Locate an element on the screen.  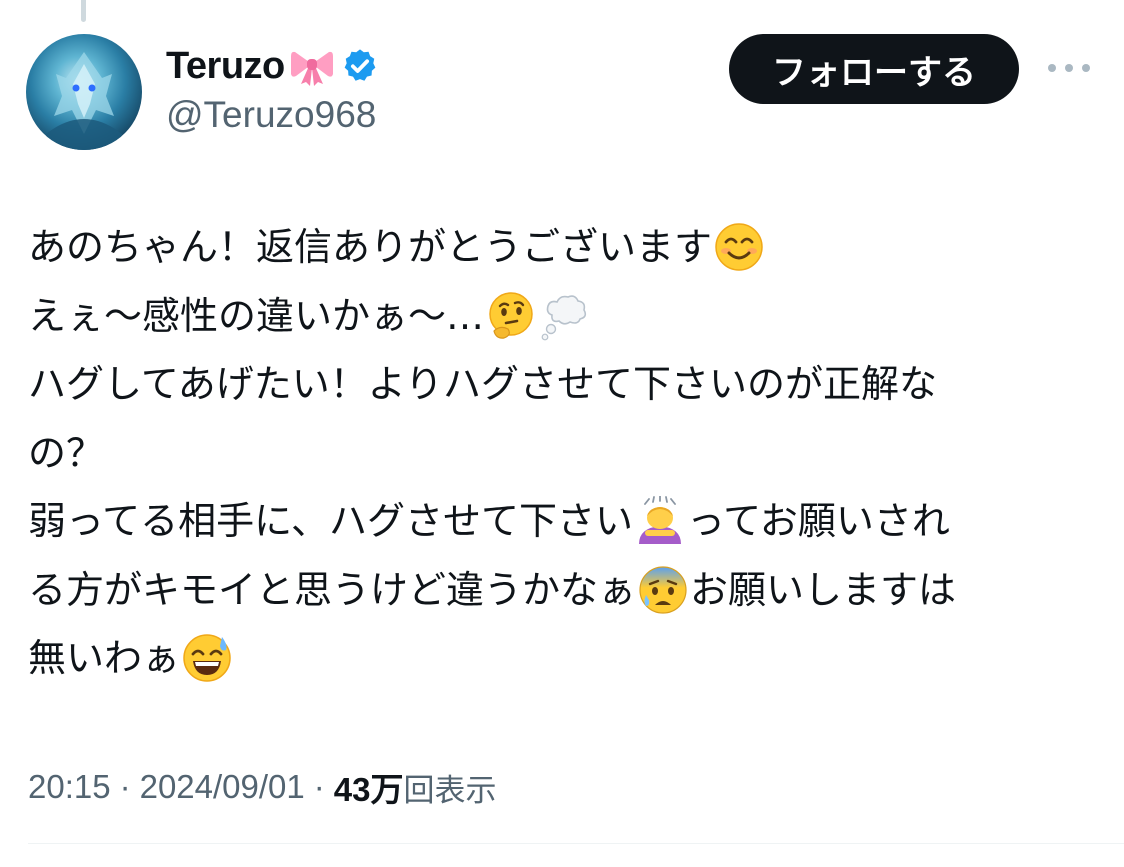
more-options-icon is located at coordinates (1069, 68).